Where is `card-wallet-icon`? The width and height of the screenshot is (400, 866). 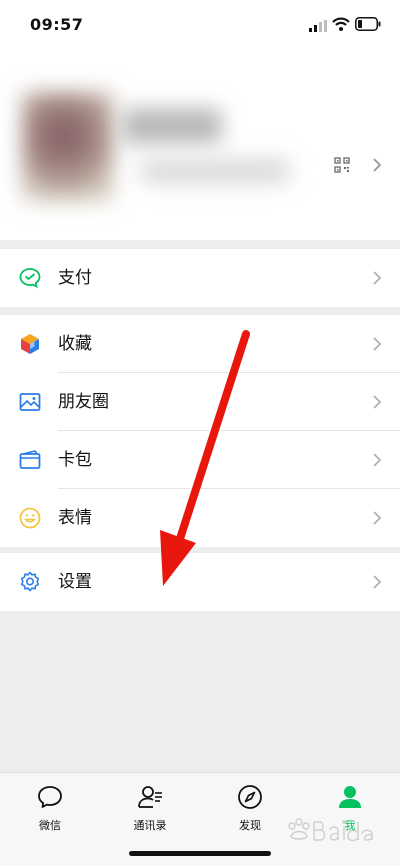
card-wallet-icon is located at coordinates (30, 459).